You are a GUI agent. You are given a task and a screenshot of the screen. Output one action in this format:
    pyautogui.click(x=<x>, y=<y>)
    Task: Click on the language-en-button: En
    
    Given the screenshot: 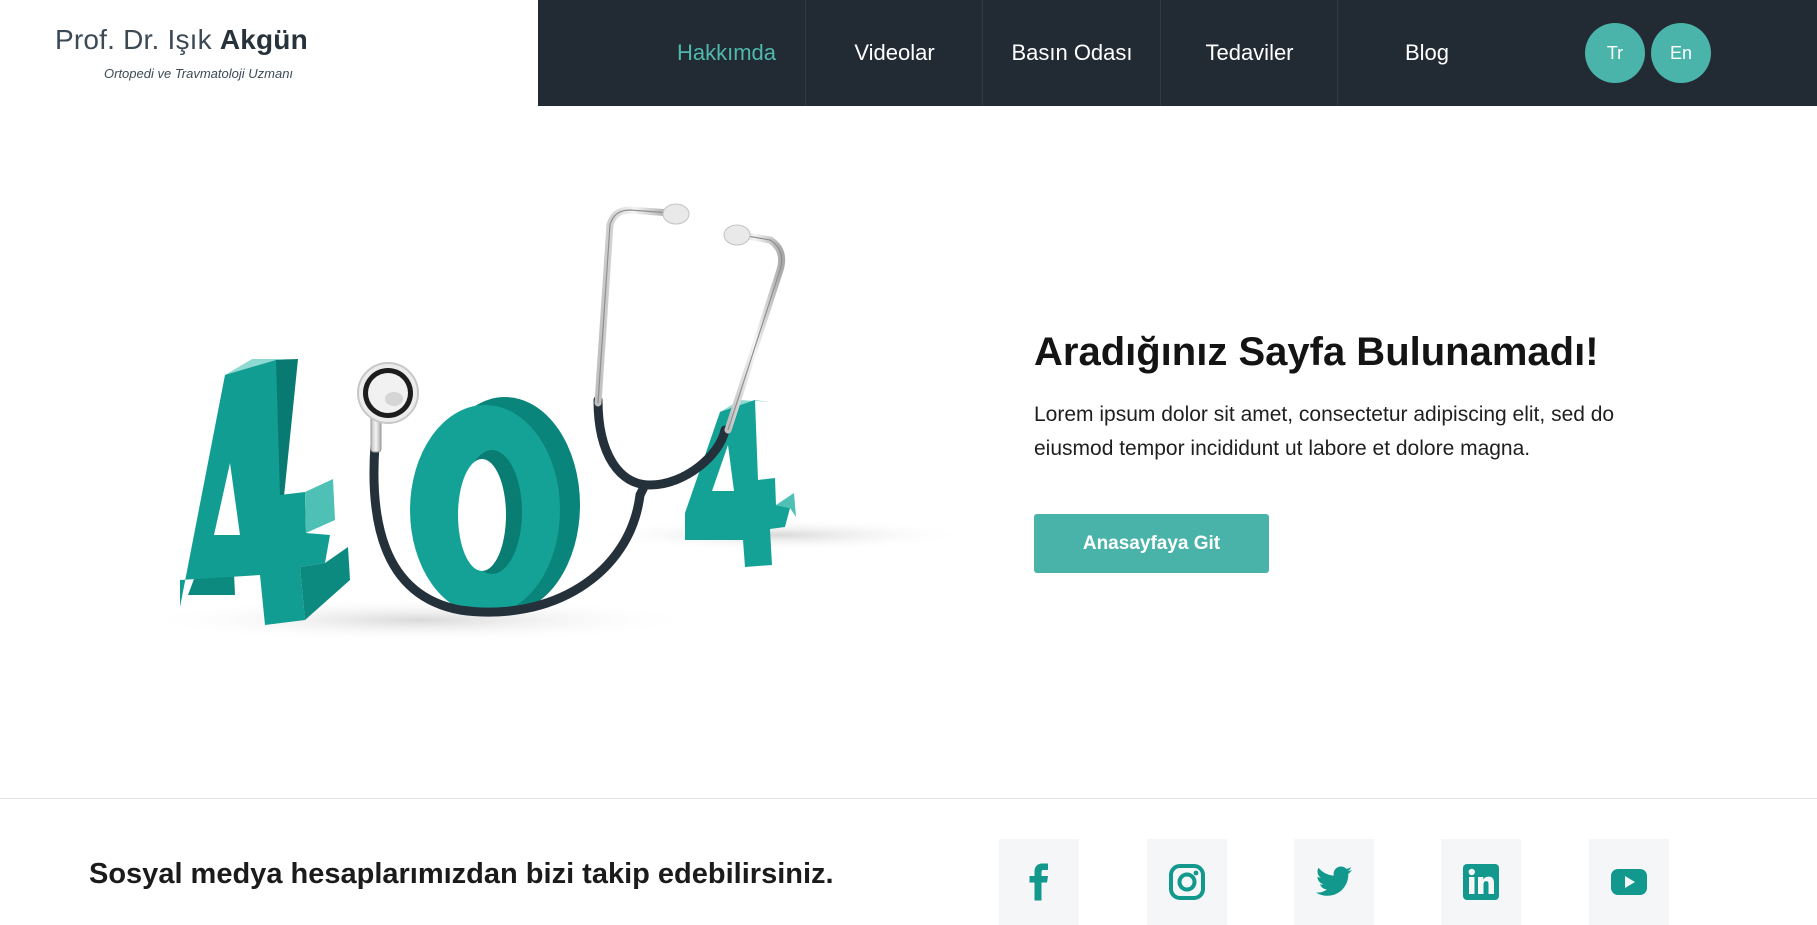 What is the action you would take?
    pyautogui.click(x=1681, y=53)
    